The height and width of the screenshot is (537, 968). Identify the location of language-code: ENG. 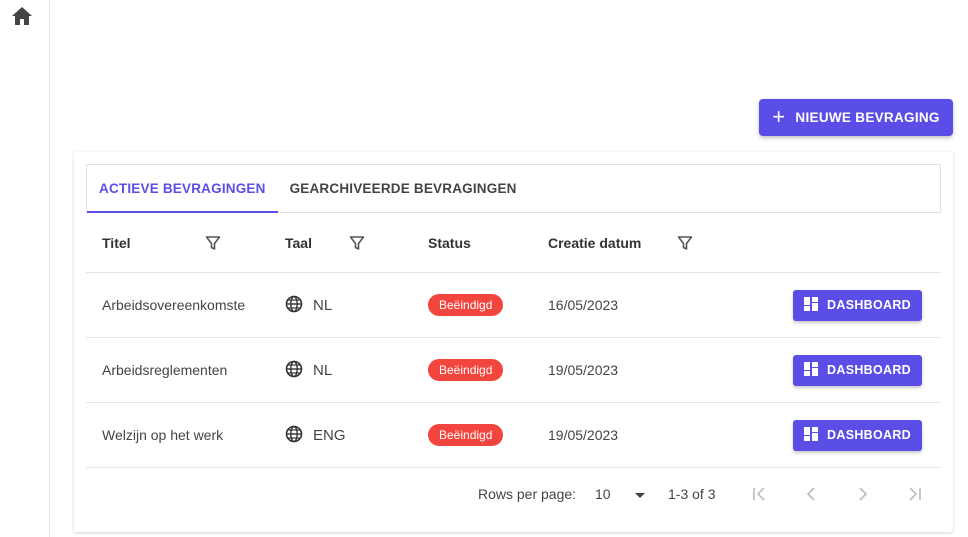
(329, 435).